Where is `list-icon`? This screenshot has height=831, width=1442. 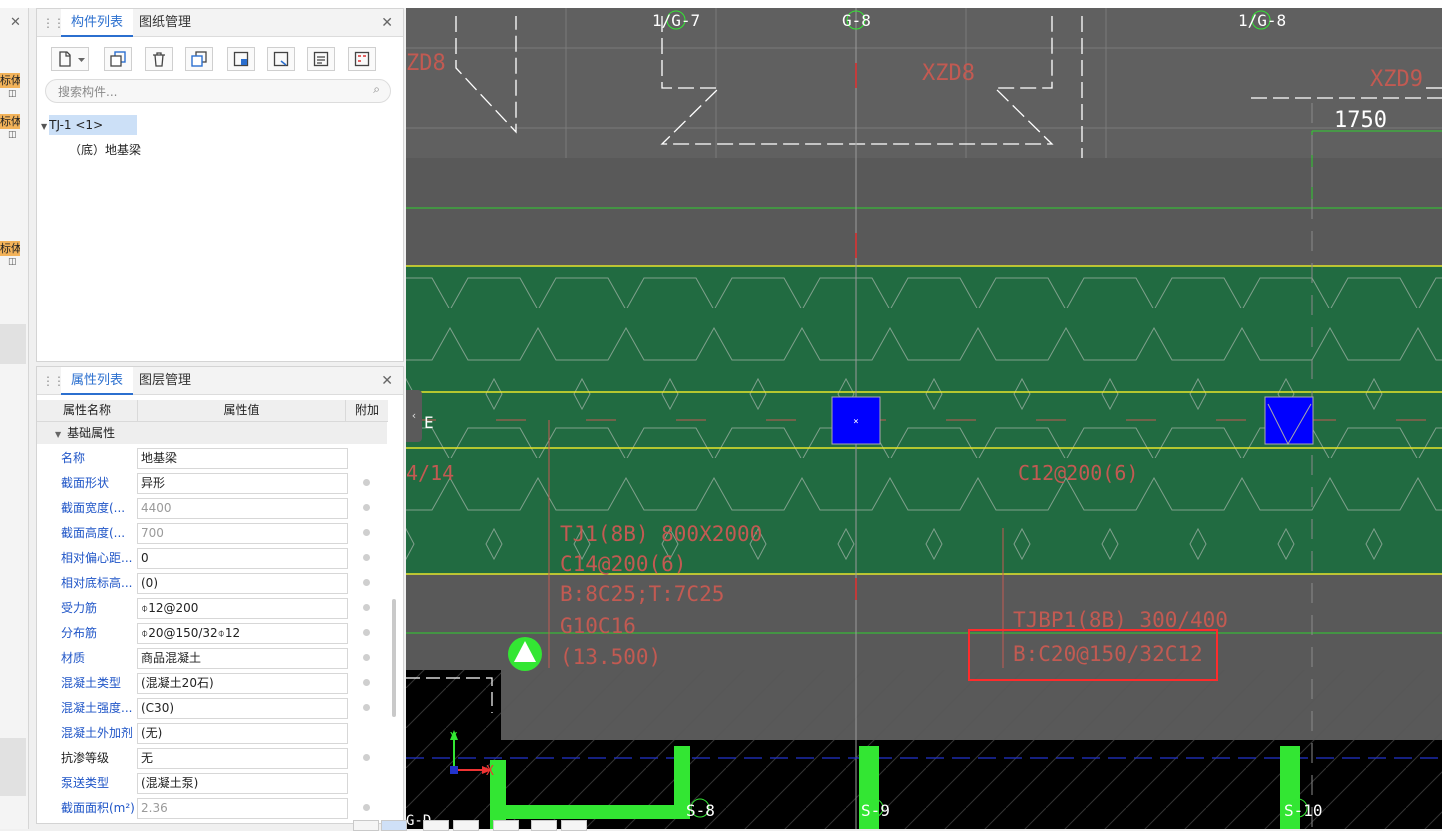 list-icon is located at coordinates (321, 59).